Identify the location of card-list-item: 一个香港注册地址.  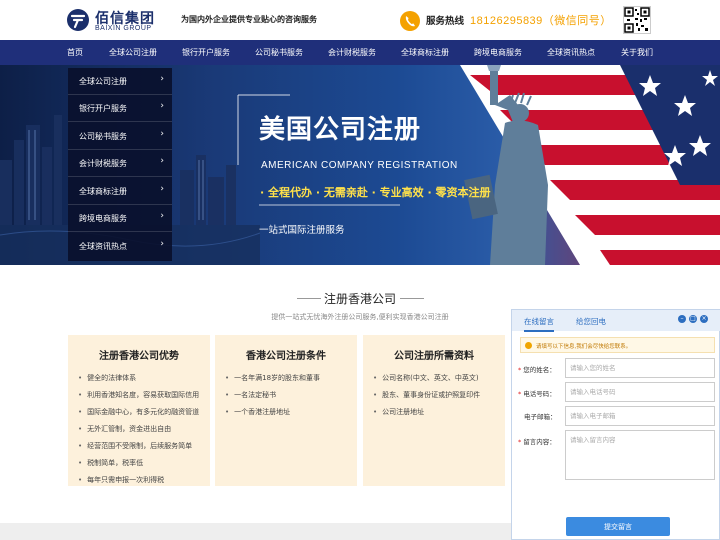
(257, 412).